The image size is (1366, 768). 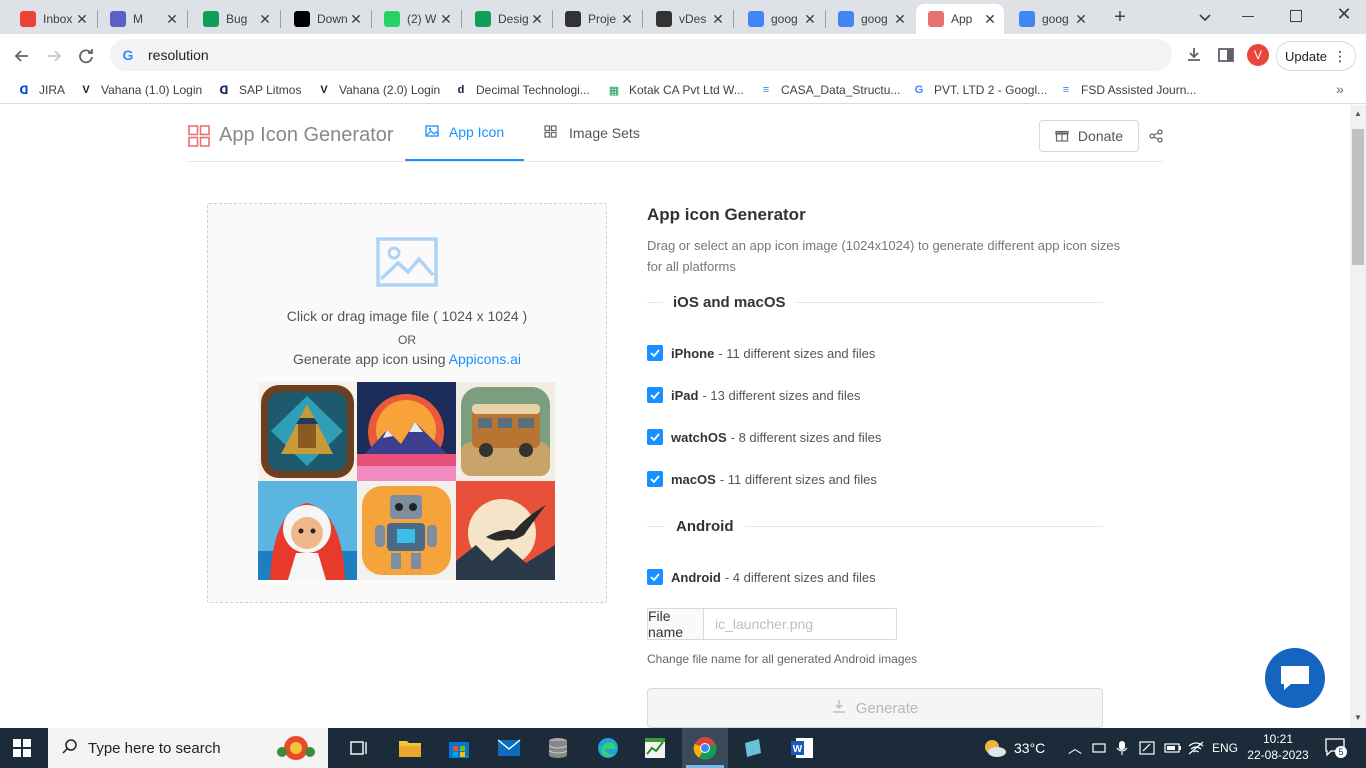 What do you see at coordinates (258, 90) in the screenshot?
I see `bookmark-item: ᗡ SAP Litmos` at bounding box center [258, 90].